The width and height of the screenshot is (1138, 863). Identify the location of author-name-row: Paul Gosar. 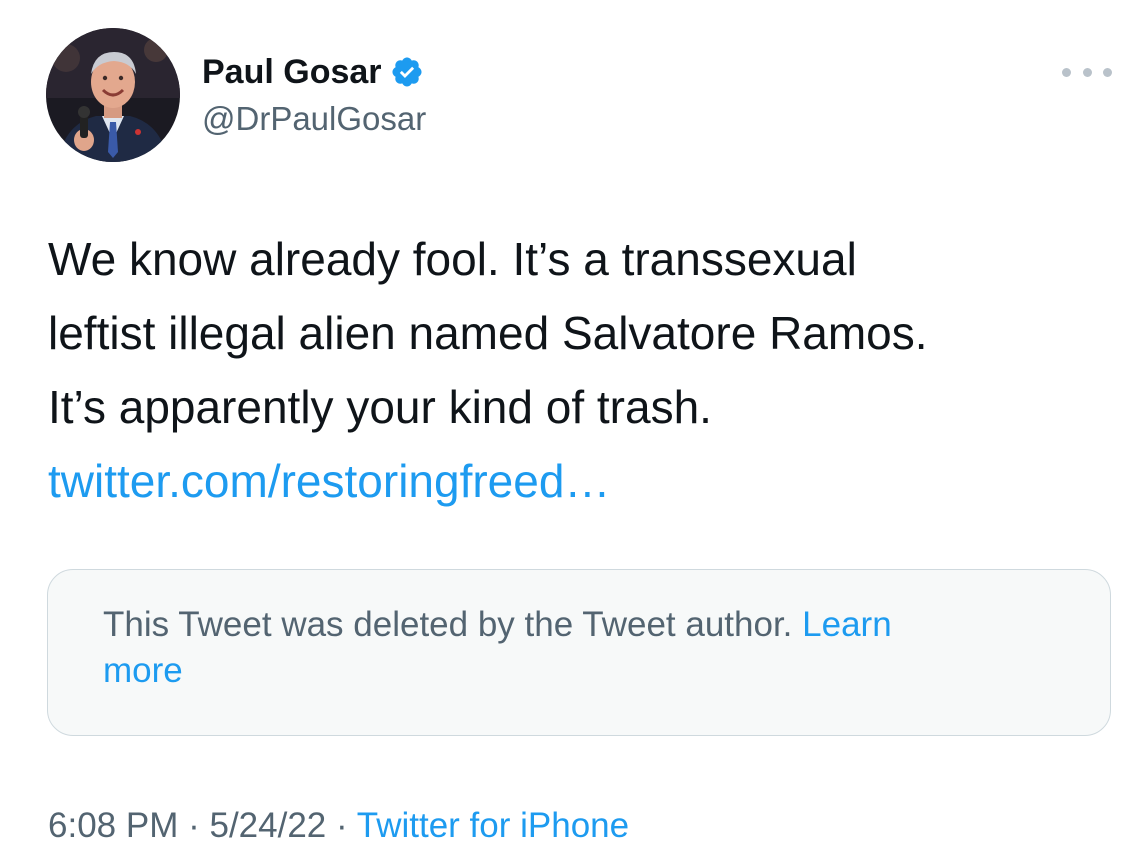
(313, 72).